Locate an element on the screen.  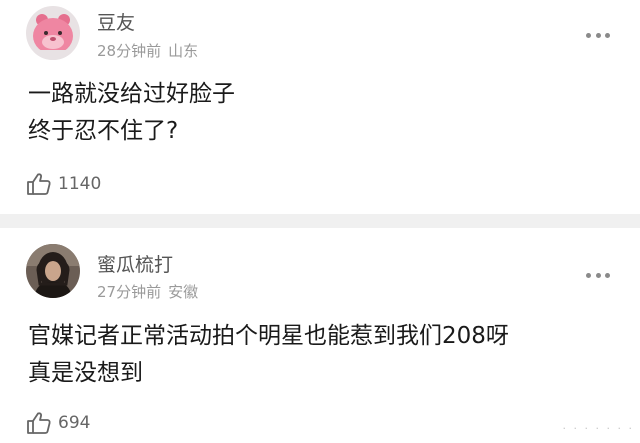
comment-time: 27分钟前 is located at coordinates (129, 292).